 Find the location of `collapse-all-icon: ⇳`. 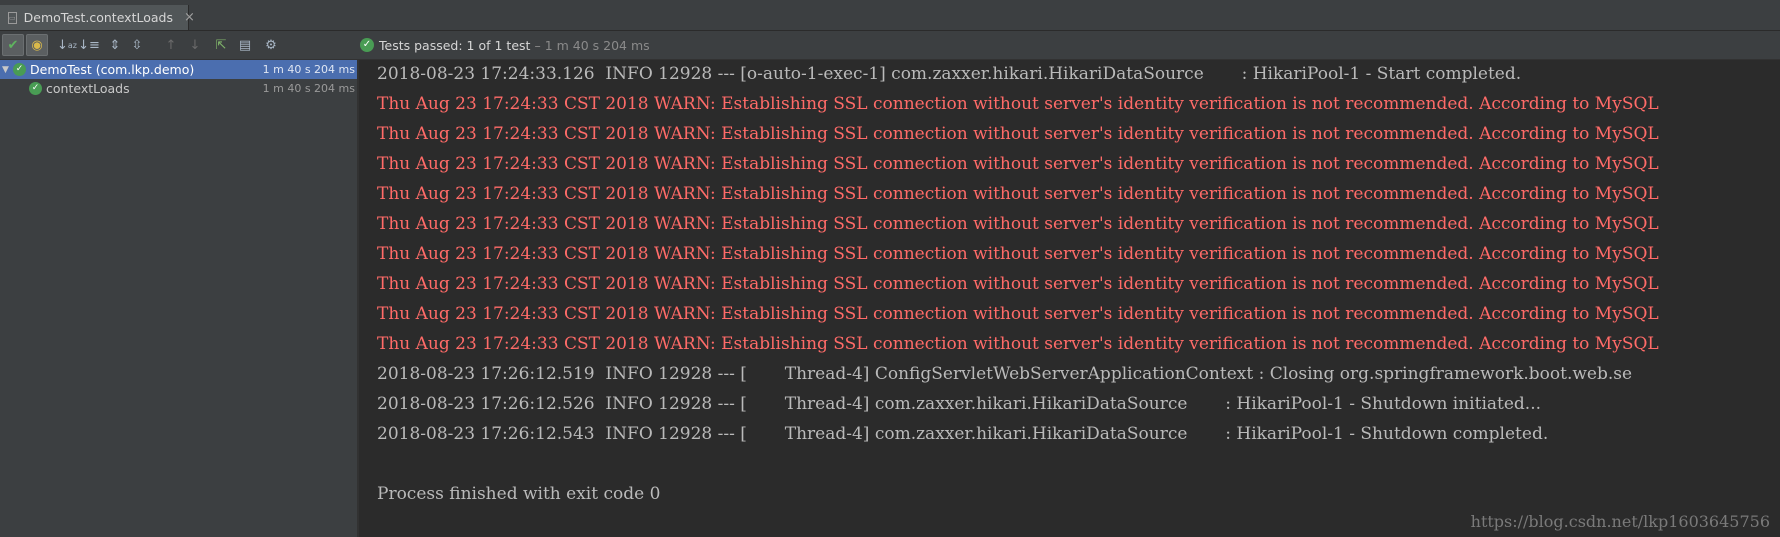

collapse-all-icon: ⇳ is located at coordinates (137, 45).